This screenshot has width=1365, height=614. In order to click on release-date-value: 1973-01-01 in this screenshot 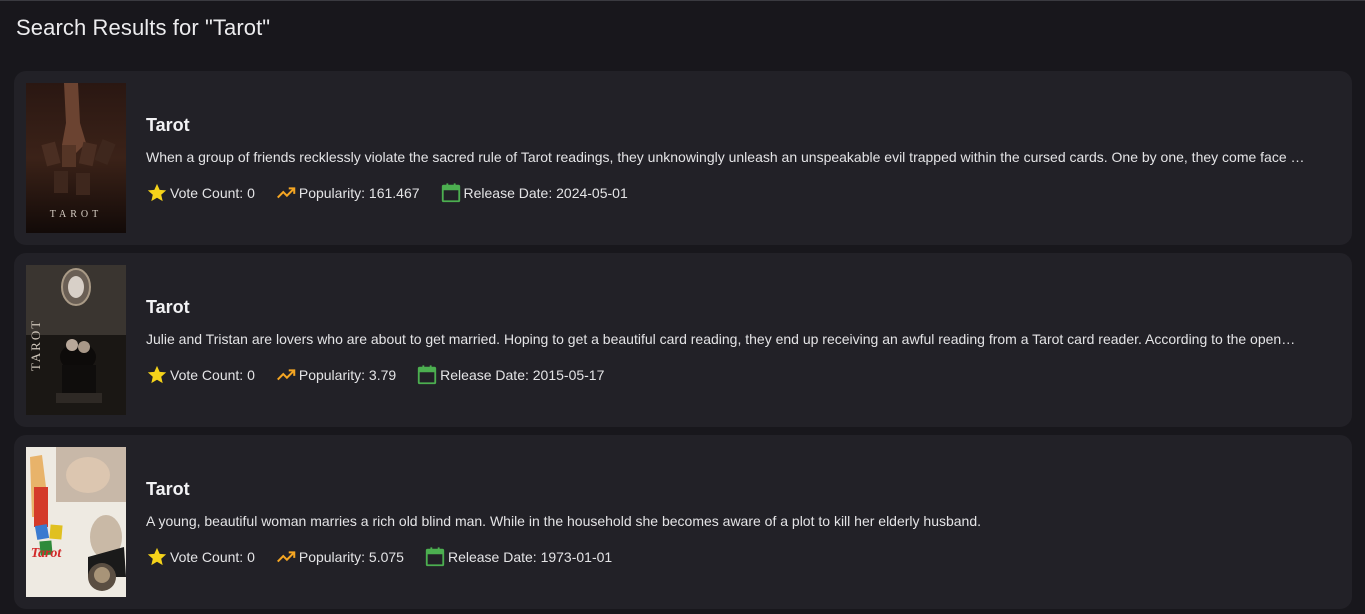, I will do `click(576, 557)`.